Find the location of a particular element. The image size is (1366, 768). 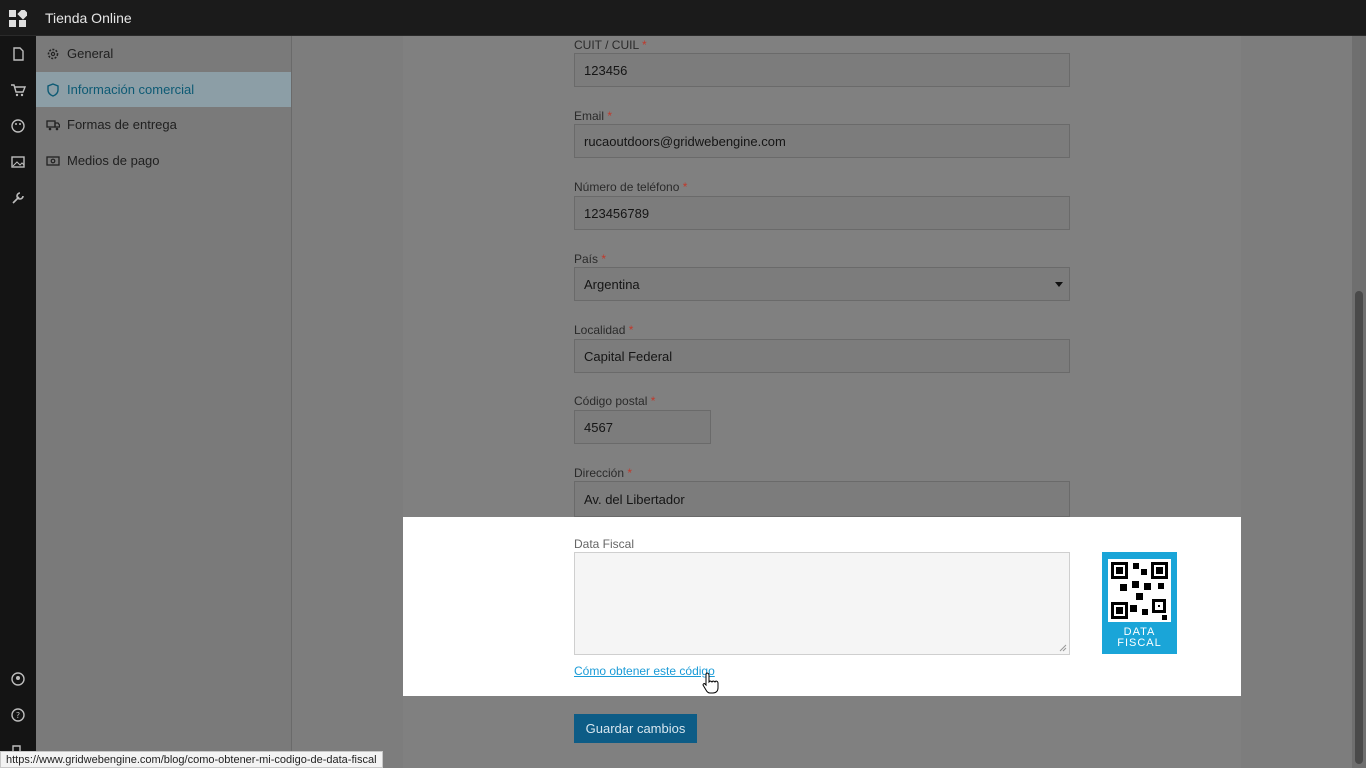

tools-icon is located at coordinates (18, 198).